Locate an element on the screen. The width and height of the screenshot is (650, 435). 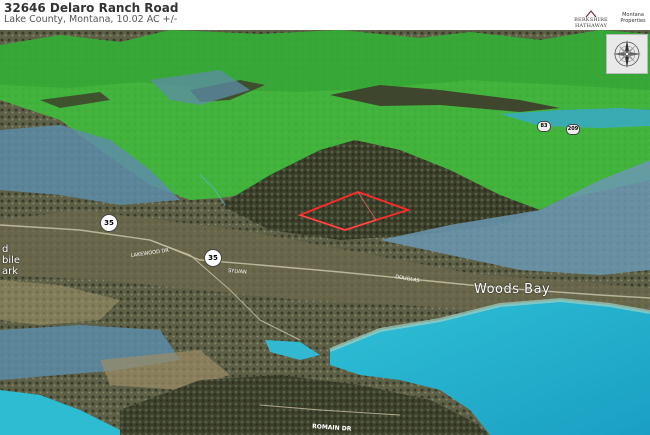
park-label-line-2: bile is located at coordinates (11, 260).